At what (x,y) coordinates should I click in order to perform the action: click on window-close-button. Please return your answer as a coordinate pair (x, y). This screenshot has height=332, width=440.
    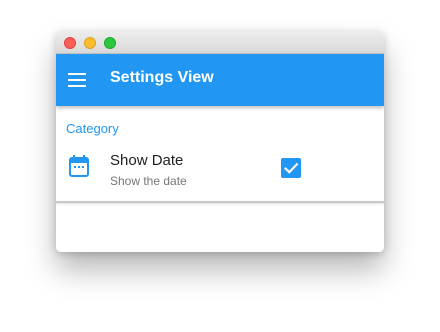
    Looking at the image, I should click on (70, 43).